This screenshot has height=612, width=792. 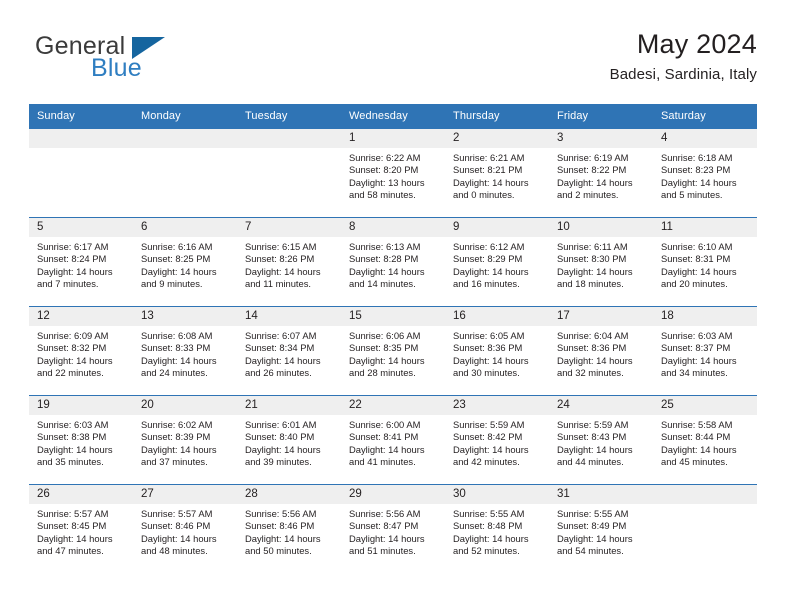 I want to click on day-number: 26, so click(x=81, y=494).